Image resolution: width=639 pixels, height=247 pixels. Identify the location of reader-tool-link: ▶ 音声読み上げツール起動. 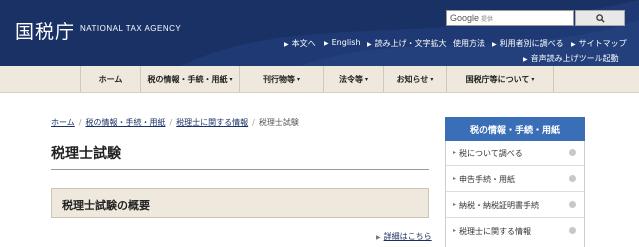
(571, 58).